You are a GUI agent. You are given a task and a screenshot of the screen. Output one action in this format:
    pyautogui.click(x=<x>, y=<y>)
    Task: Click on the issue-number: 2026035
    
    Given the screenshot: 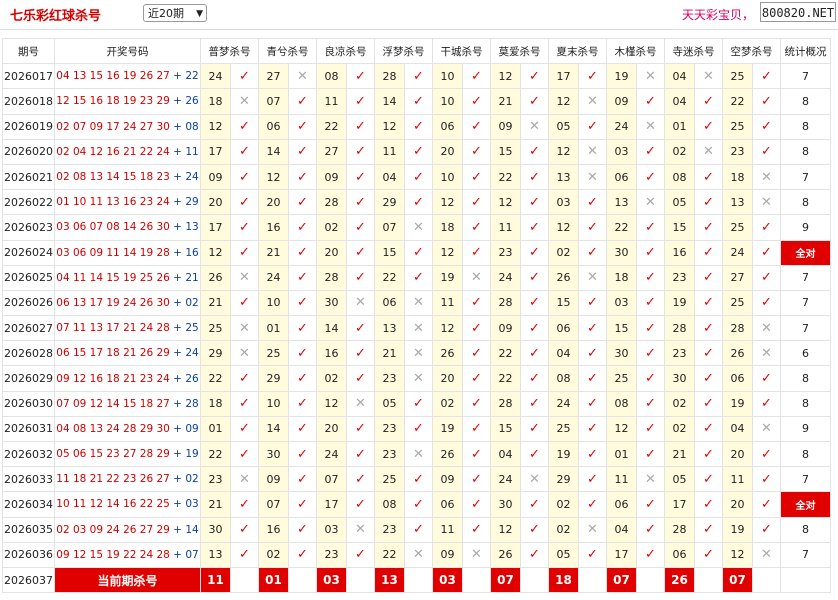 What is the action you would take?
    pyautogui.click(x=28, y=529)
    